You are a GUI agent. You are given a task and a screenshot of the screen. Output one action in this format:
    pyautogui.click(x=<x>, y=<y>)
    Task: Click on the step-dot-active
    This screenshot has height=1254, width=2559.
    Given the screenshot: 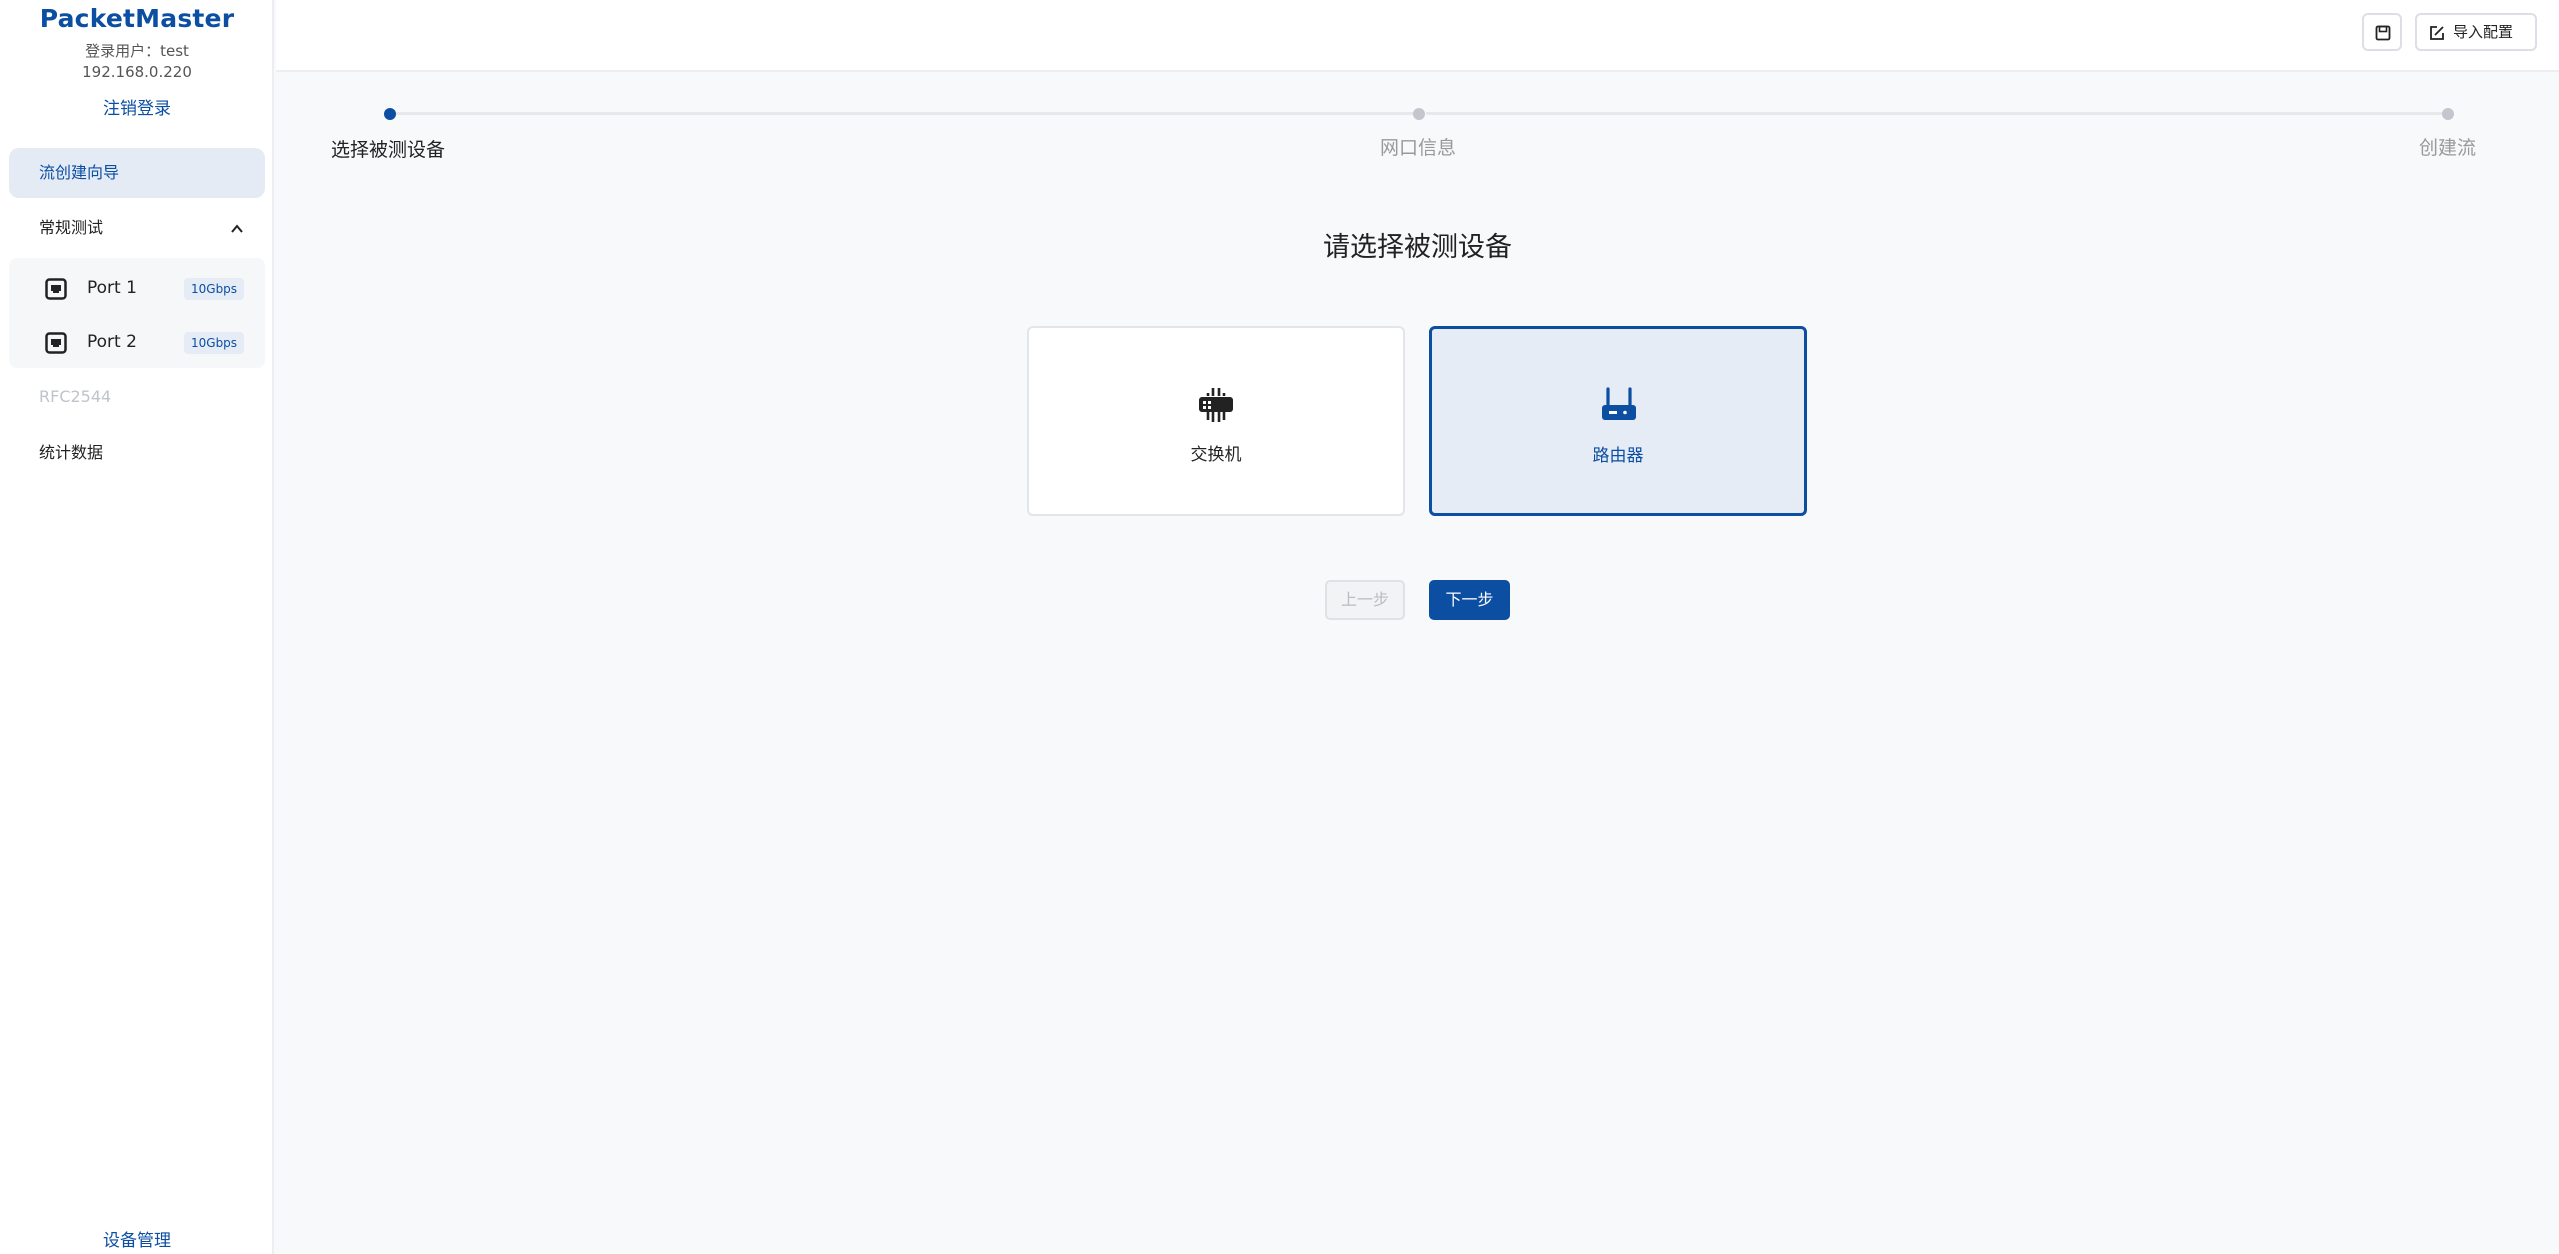 What is the action you would take?
    pyautogui.click(x=390, y=114)
    